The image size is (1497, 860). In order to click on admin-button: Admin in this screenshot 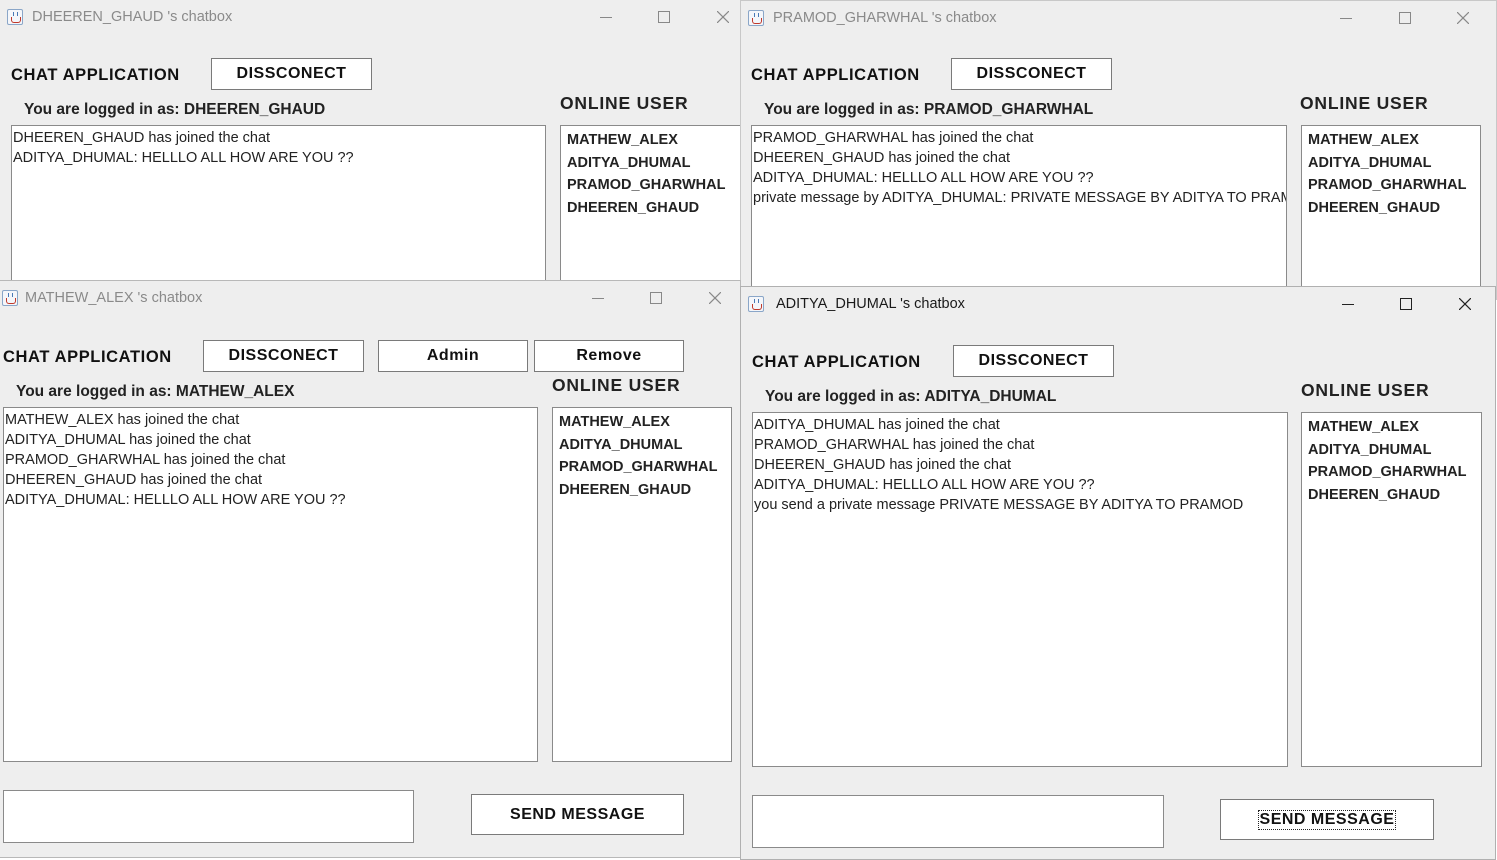, I will do `click(453, 356)`.